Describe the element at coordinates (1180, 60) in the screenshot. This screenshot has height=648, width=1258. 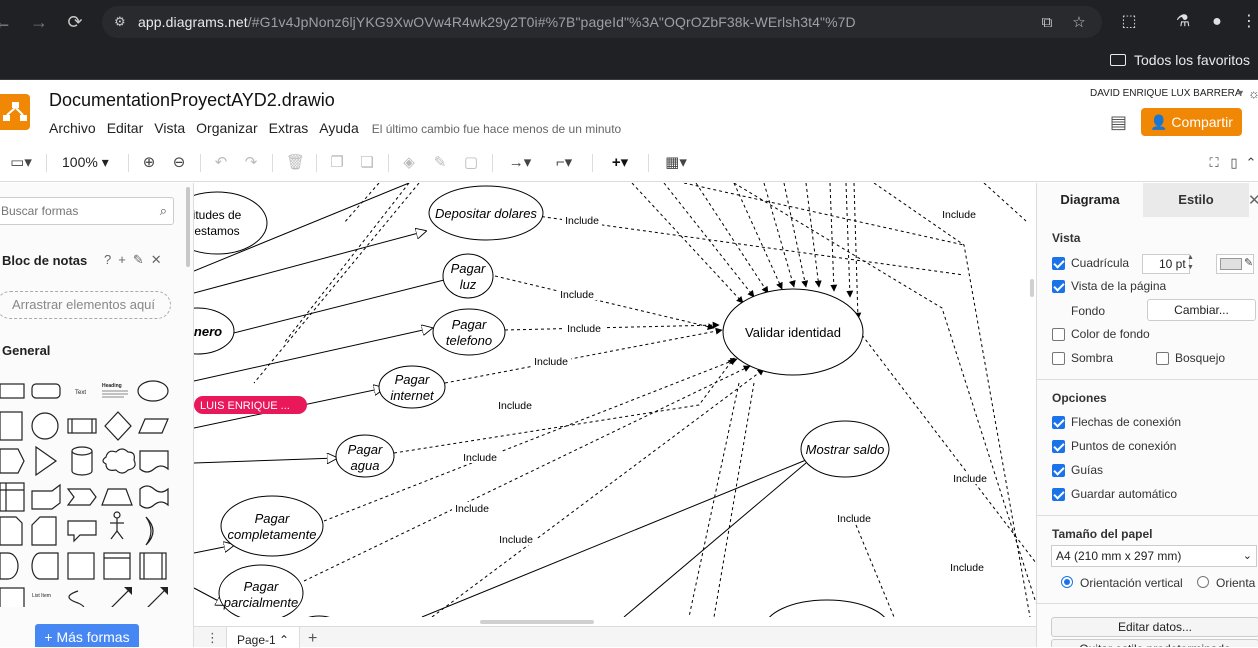
I see `all-bookmarks-folder: Todos los favoritos` at that location.